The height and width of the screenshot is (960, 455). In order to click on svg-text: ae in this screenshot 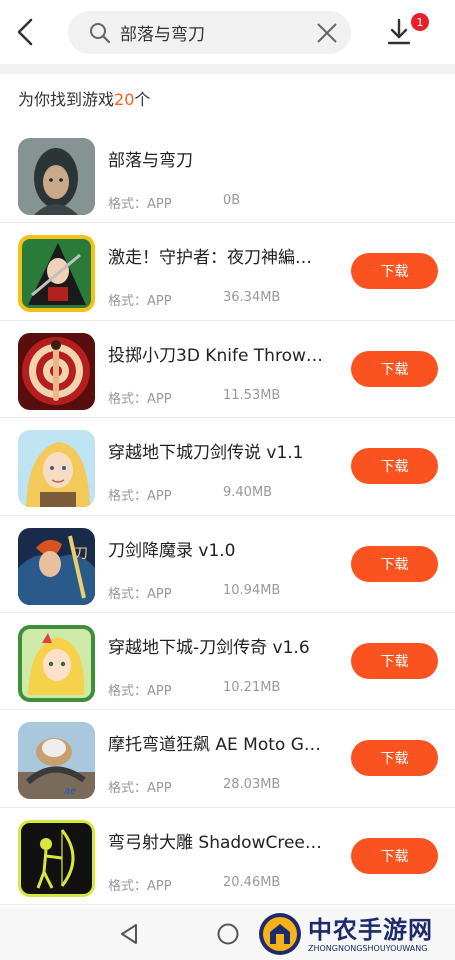, I will do `click(70, 791)`.